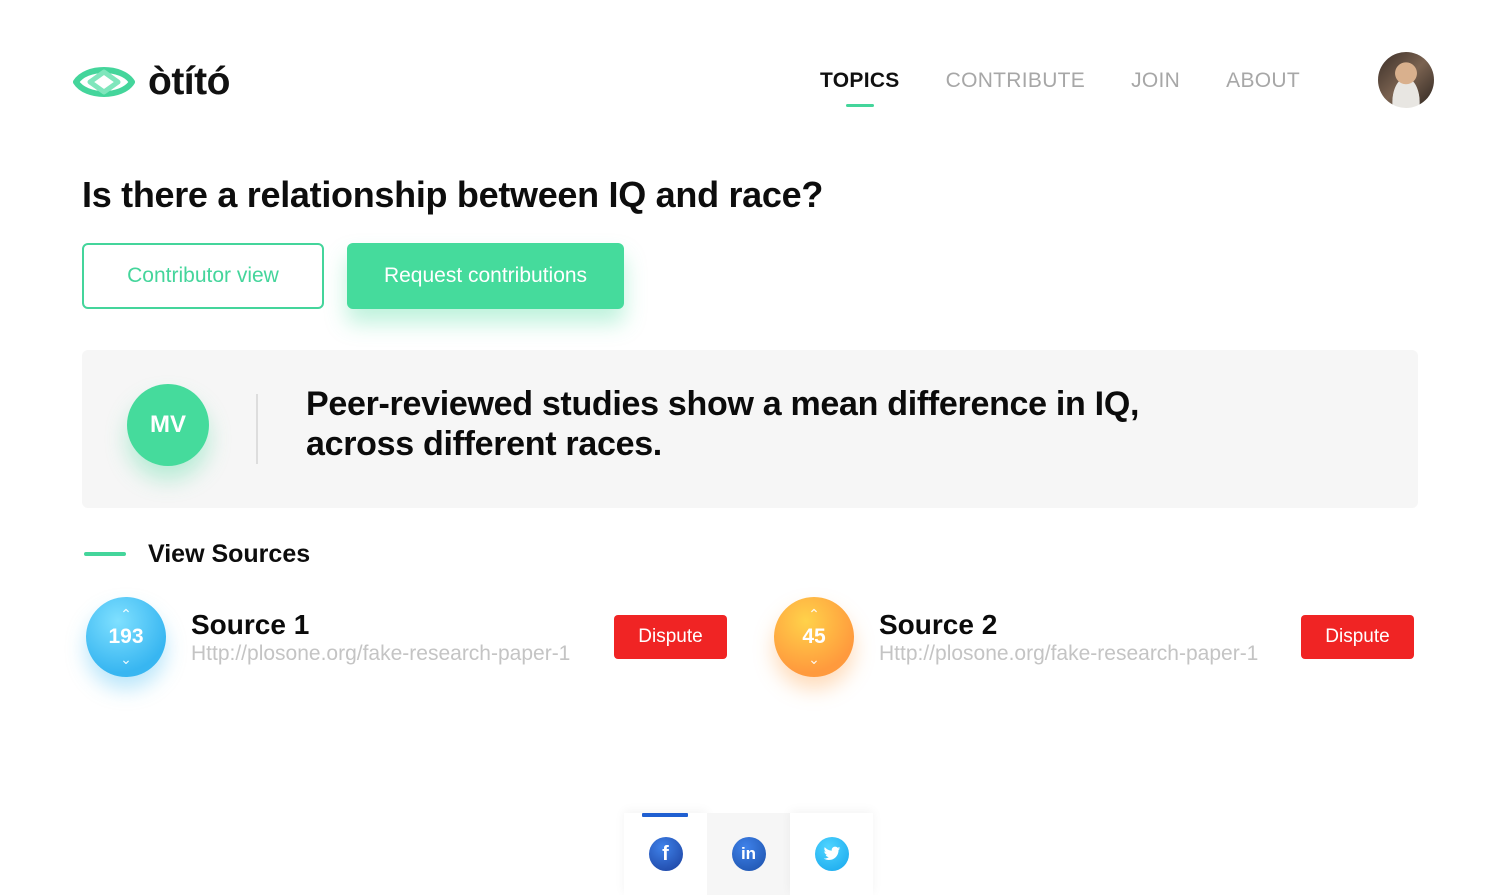 The width and height of the screenshot is (1492, 895). What do you see at coordinates (250, 624) in the screenshot?
I see `source-title: Source 1` at bounding box center [250, 624].